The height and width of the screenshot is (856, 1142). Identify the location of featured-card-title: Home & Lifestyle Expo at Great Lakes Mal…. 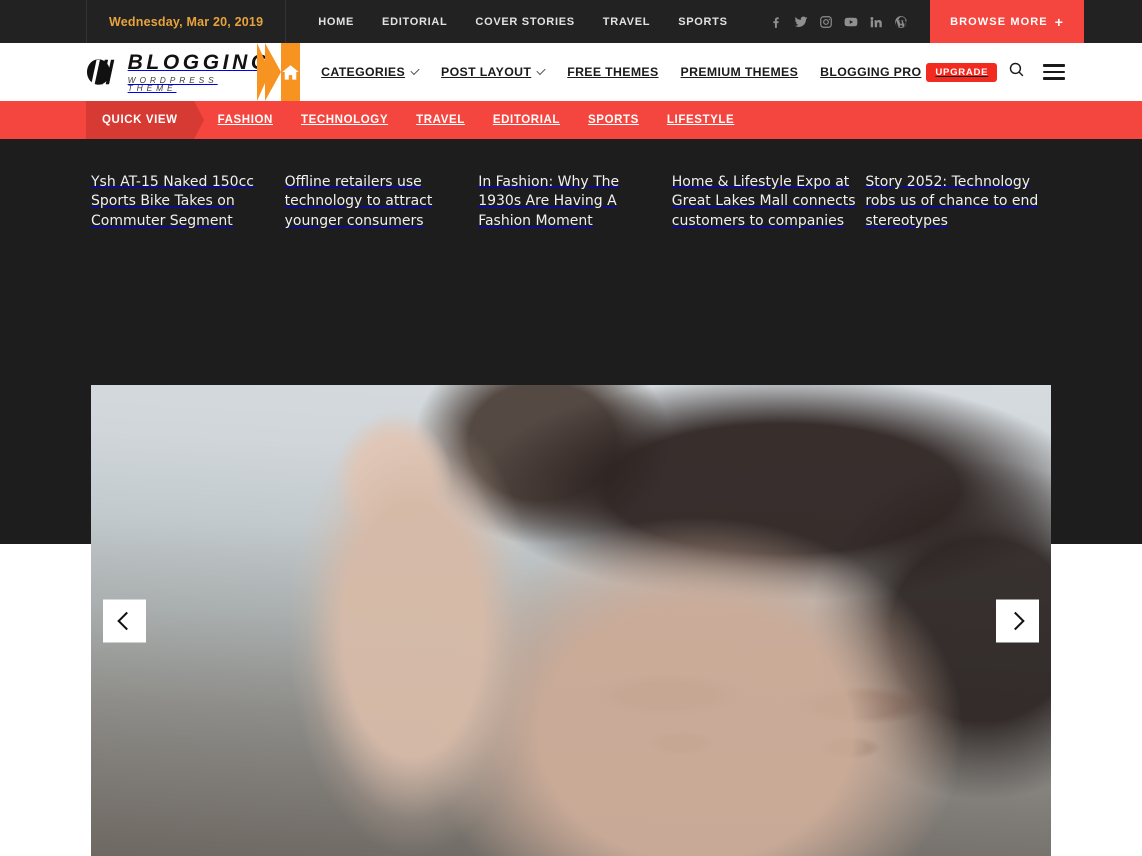
(763, 201).